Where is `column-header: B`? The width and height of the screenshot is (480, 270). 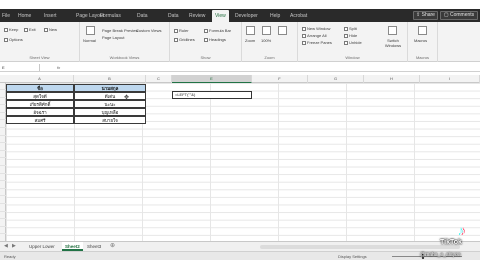
column-header: B is located at coordinates (110, 79).